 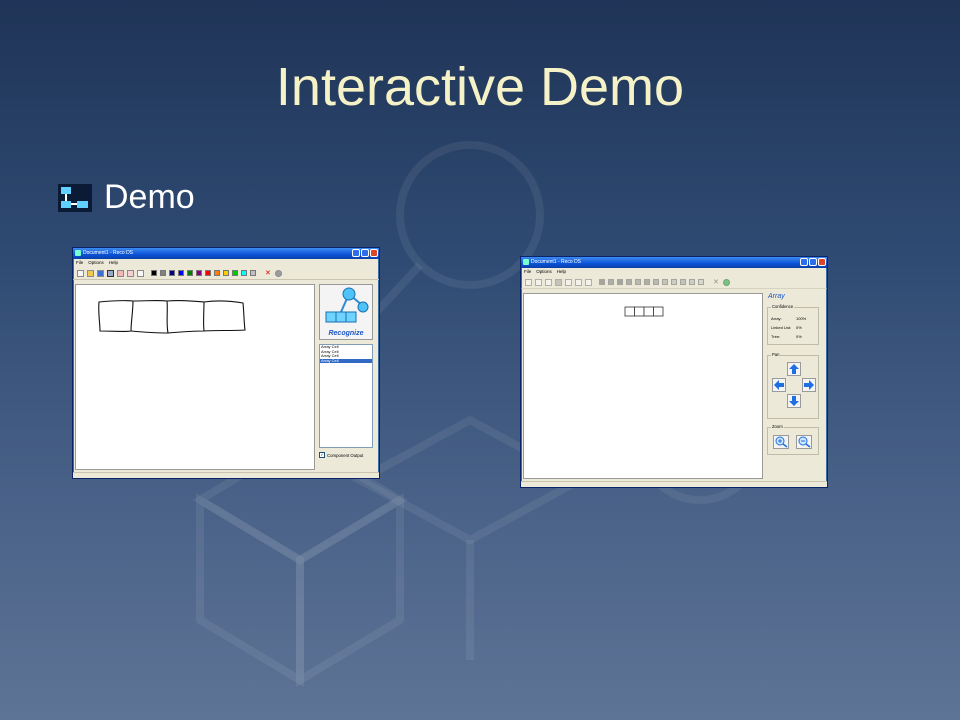 I want to click on confidence-title: Confidence, so click(x=783, y=306).